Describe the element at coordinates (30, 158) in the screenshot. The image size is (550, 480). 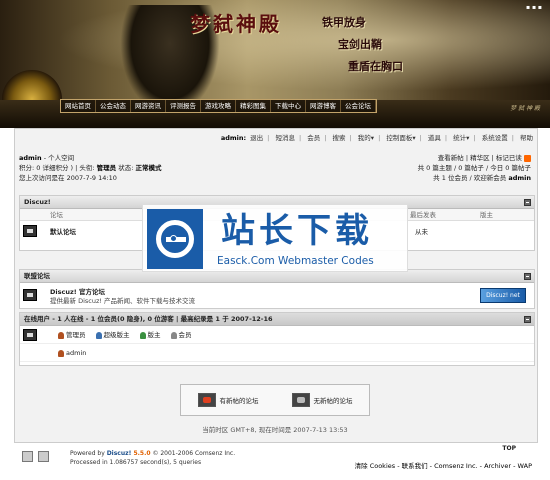
I see `user-name: admin` at that location.